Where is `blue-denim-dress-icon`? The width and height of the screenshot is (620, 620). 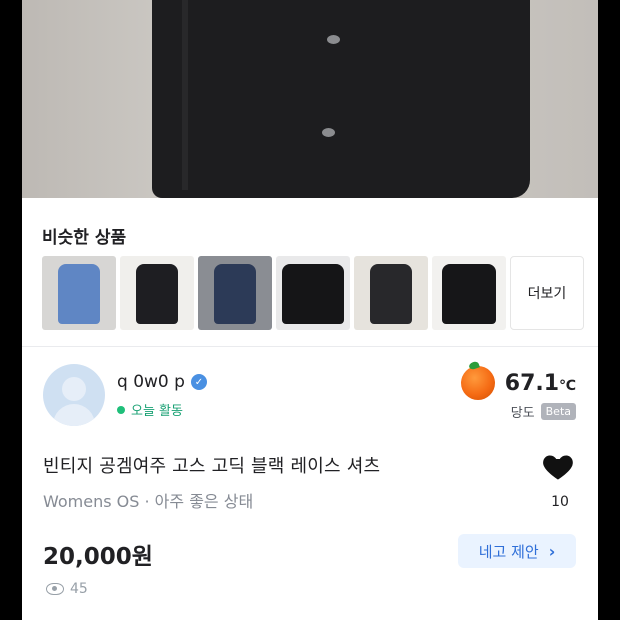 blue-denim-dress-icon is located at coordinates (79, 294).